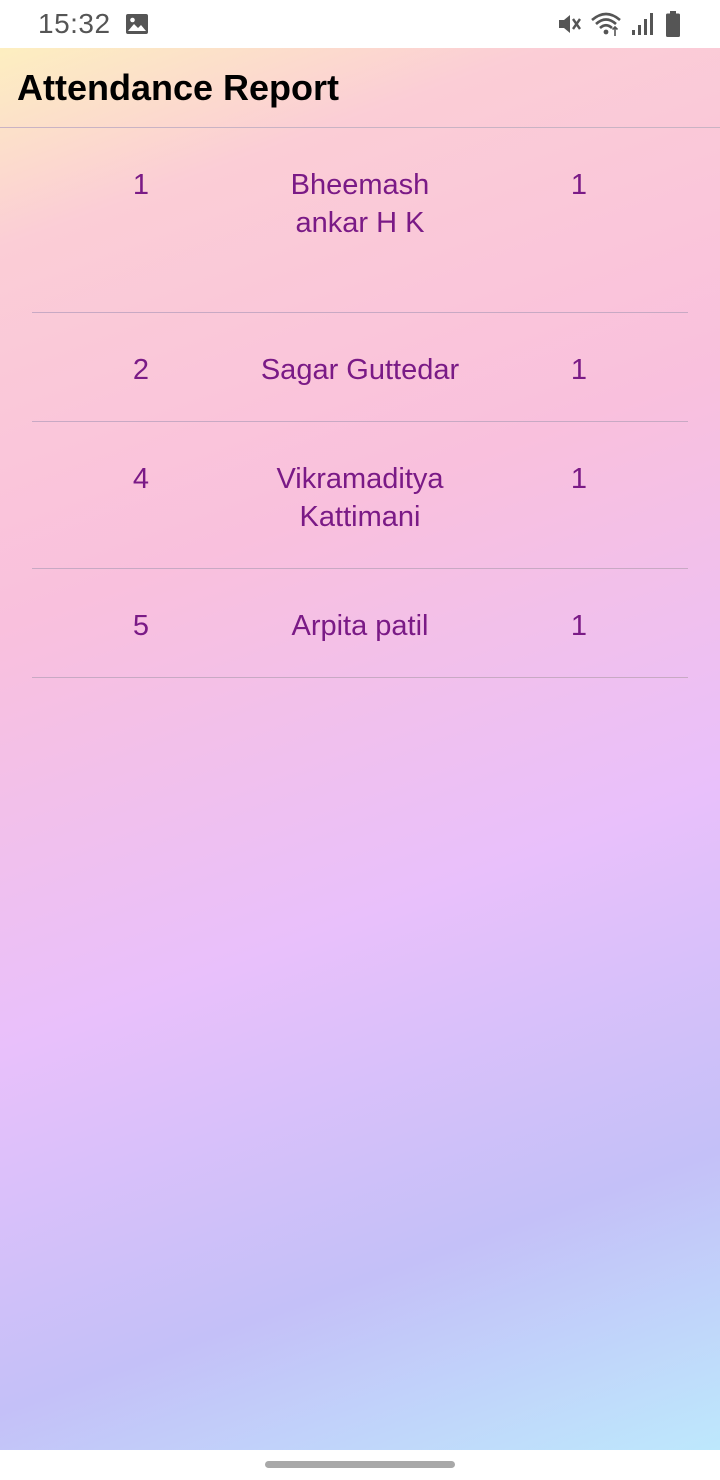 This screenshot has width=720, height=1480. I want to click on status-left: 15:32, so click(93, 24).